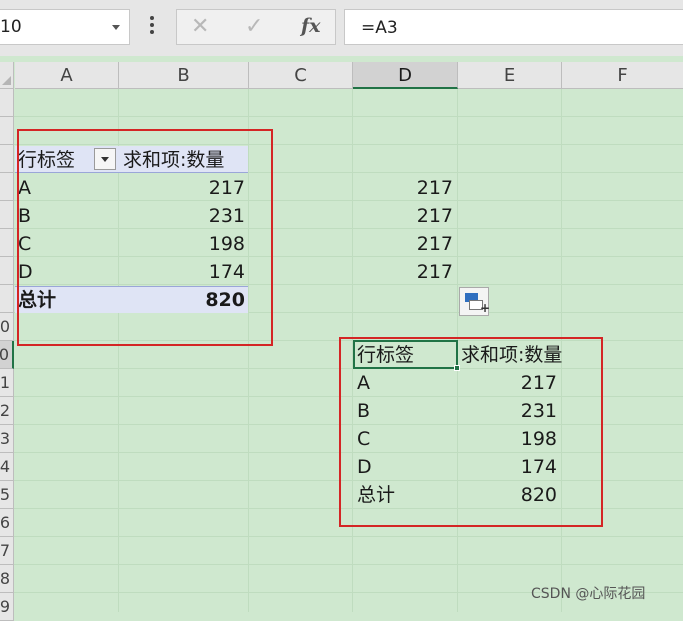 This screenshot has width=683, height=621. Describe the element at coordinates (7, 411) in the screenshot. I see `row-header: 2` at that location.